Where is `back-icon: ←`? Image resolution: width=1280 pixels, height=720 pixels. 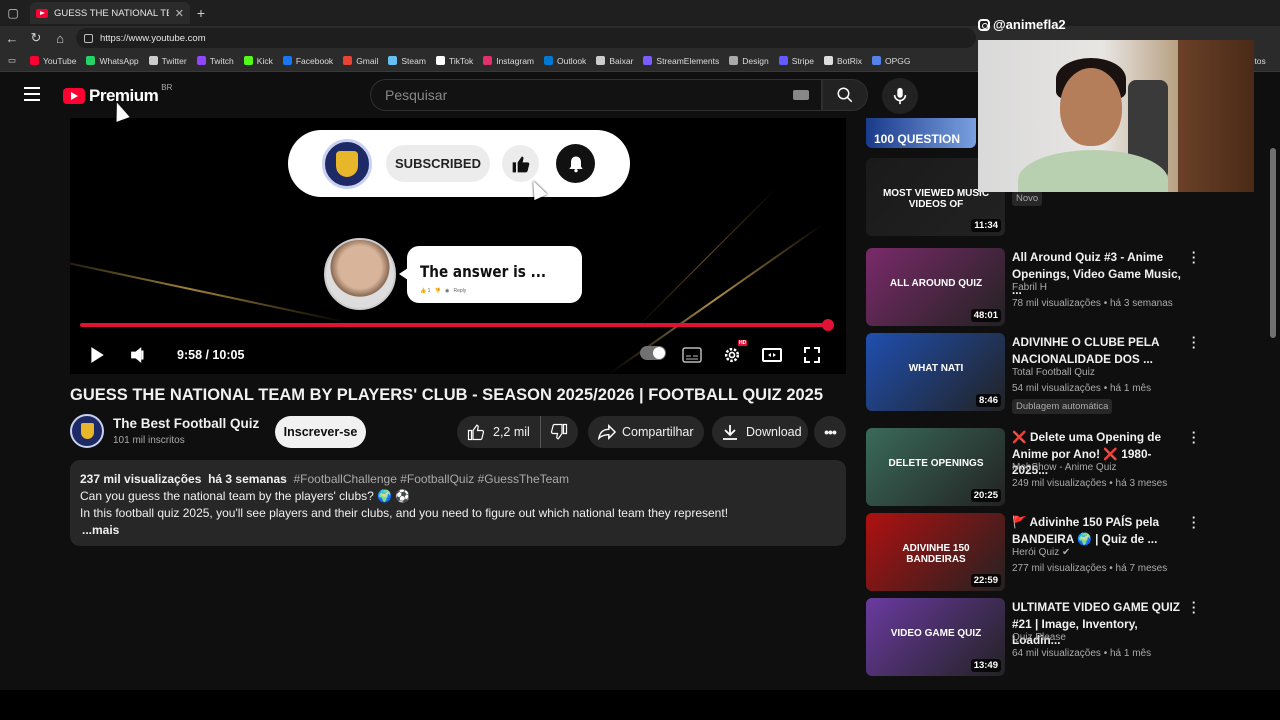 back-icon: ← is located at coordinates (12, 38).